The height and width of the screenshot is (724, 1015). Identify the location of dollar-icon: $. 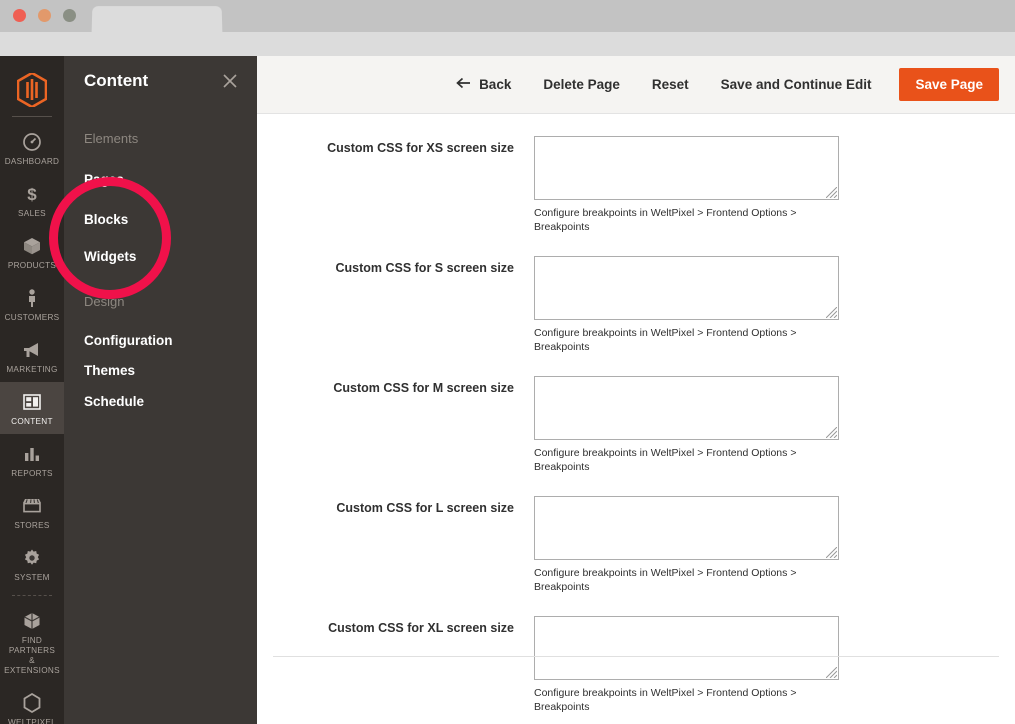
(32, 194).